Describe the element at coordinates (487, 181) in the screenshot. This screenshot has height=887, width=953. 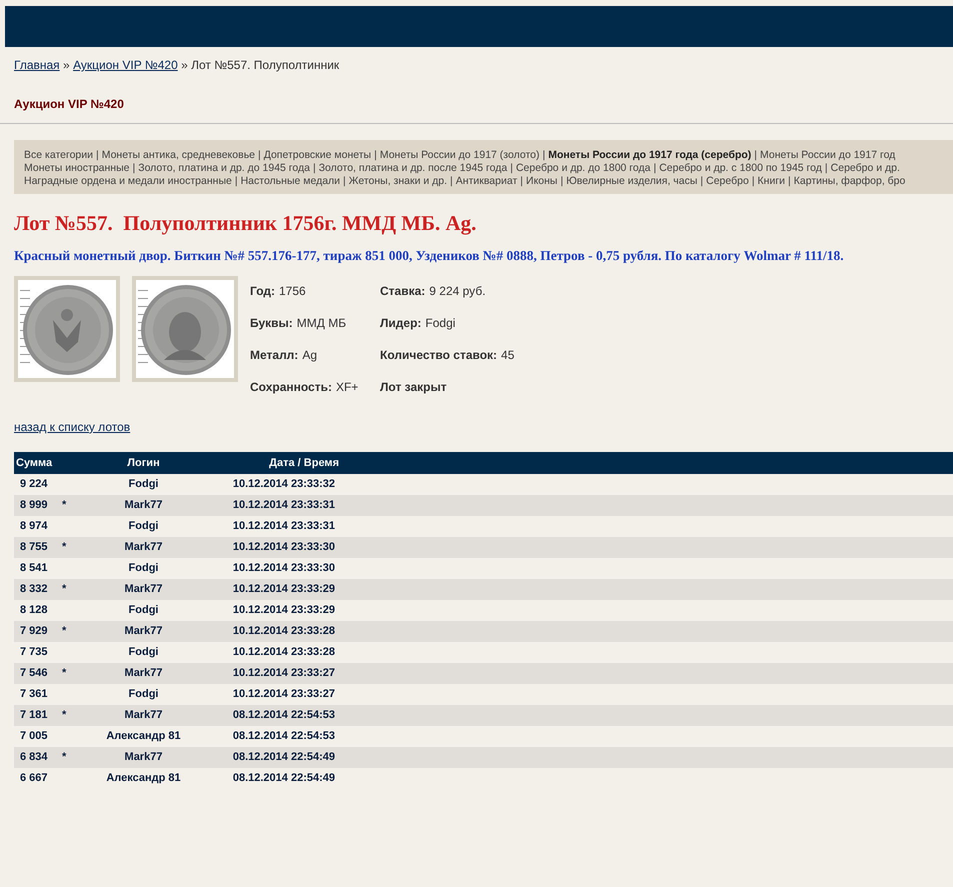
I see `category-link: Антиквариат` at that location.